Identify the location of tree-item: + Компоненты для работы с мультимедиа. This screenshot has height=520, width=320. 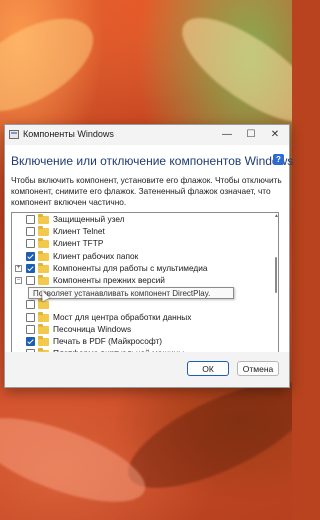
(141, 268).